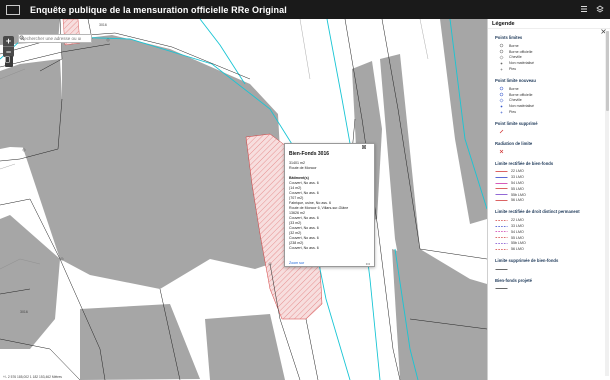 Image resolution: width=610 pixels, height=380 pixels. What do you see at coordinates (513, 280) in the screenshot?
I see `legend-section-title: Bien-fonds projeté` at bounding box center [513, 280].